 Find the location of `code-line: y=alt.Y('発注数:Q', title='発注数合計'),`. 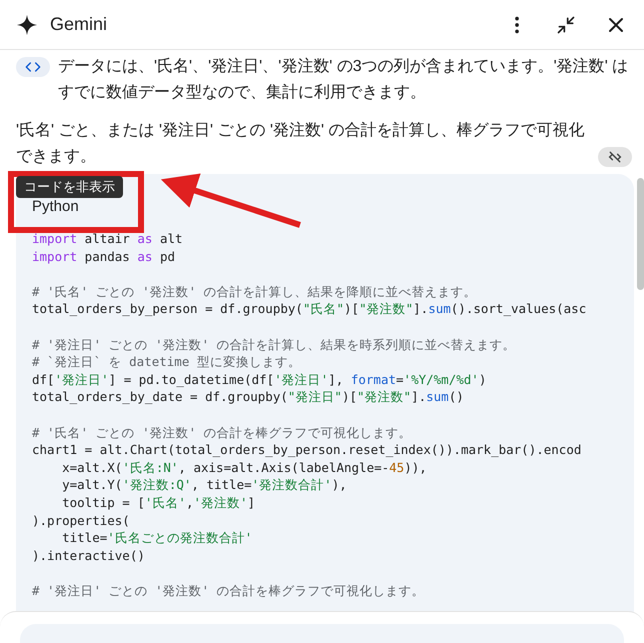

code-line: y=alt.Y('発注数:Q', title='発注数合計'), is located at coordinates (204, 485).